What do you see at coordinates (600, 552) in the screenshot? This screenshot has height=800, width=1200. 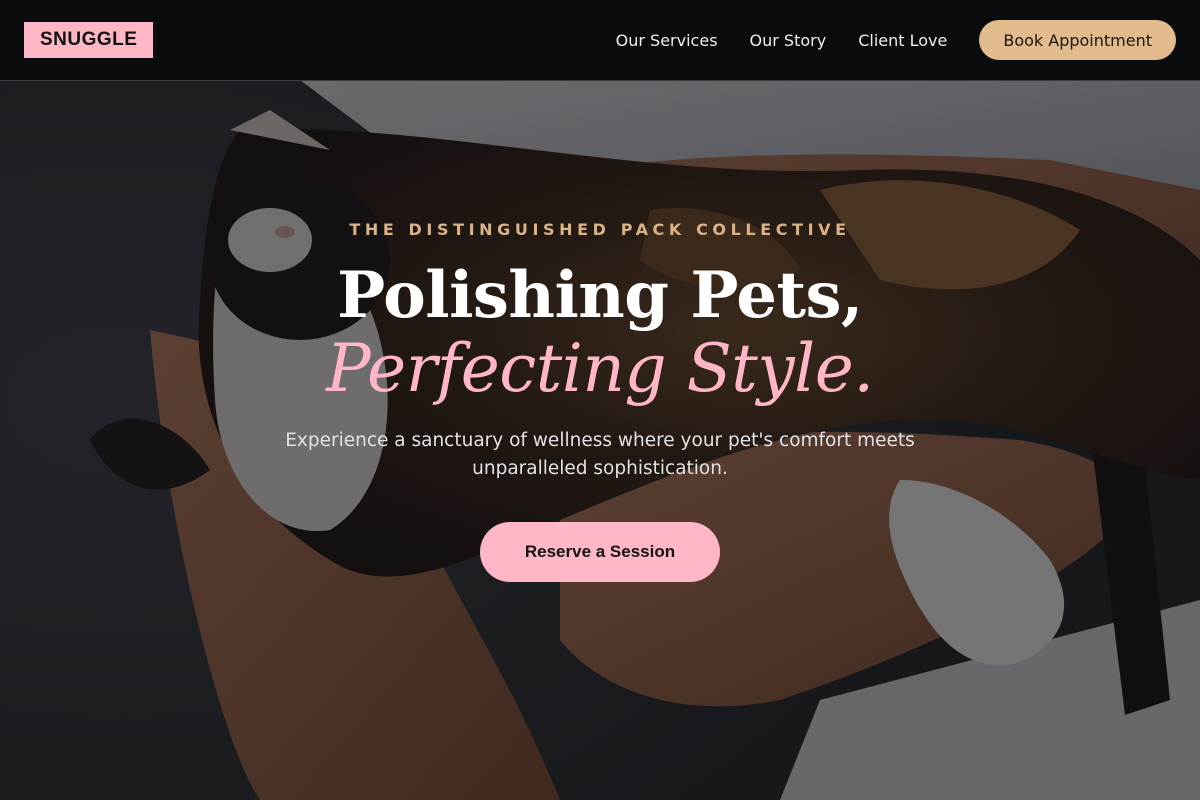 I see `reserve-session-button: Reserve a Session` at bounding box center [600, 552].